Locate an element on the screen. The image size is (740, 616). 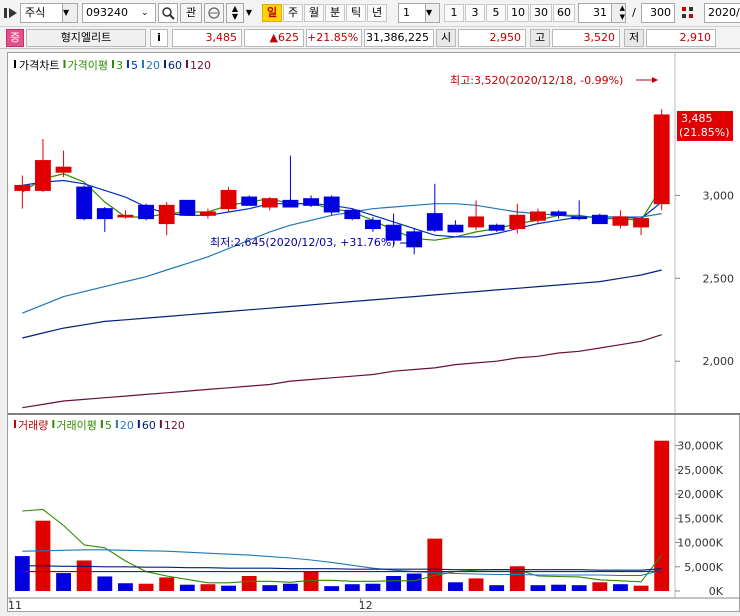
search-icon is located at coordinates (168, 13).